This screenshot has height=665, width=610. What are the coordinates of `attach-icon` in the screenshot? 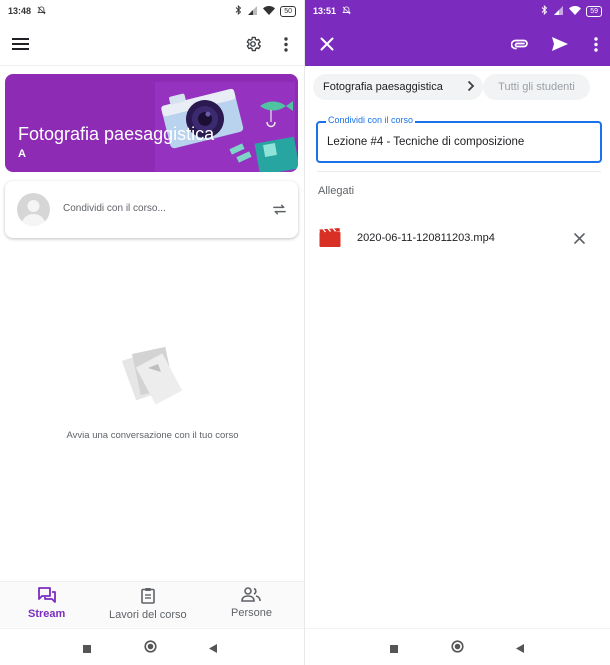 It's located at (520, 44).